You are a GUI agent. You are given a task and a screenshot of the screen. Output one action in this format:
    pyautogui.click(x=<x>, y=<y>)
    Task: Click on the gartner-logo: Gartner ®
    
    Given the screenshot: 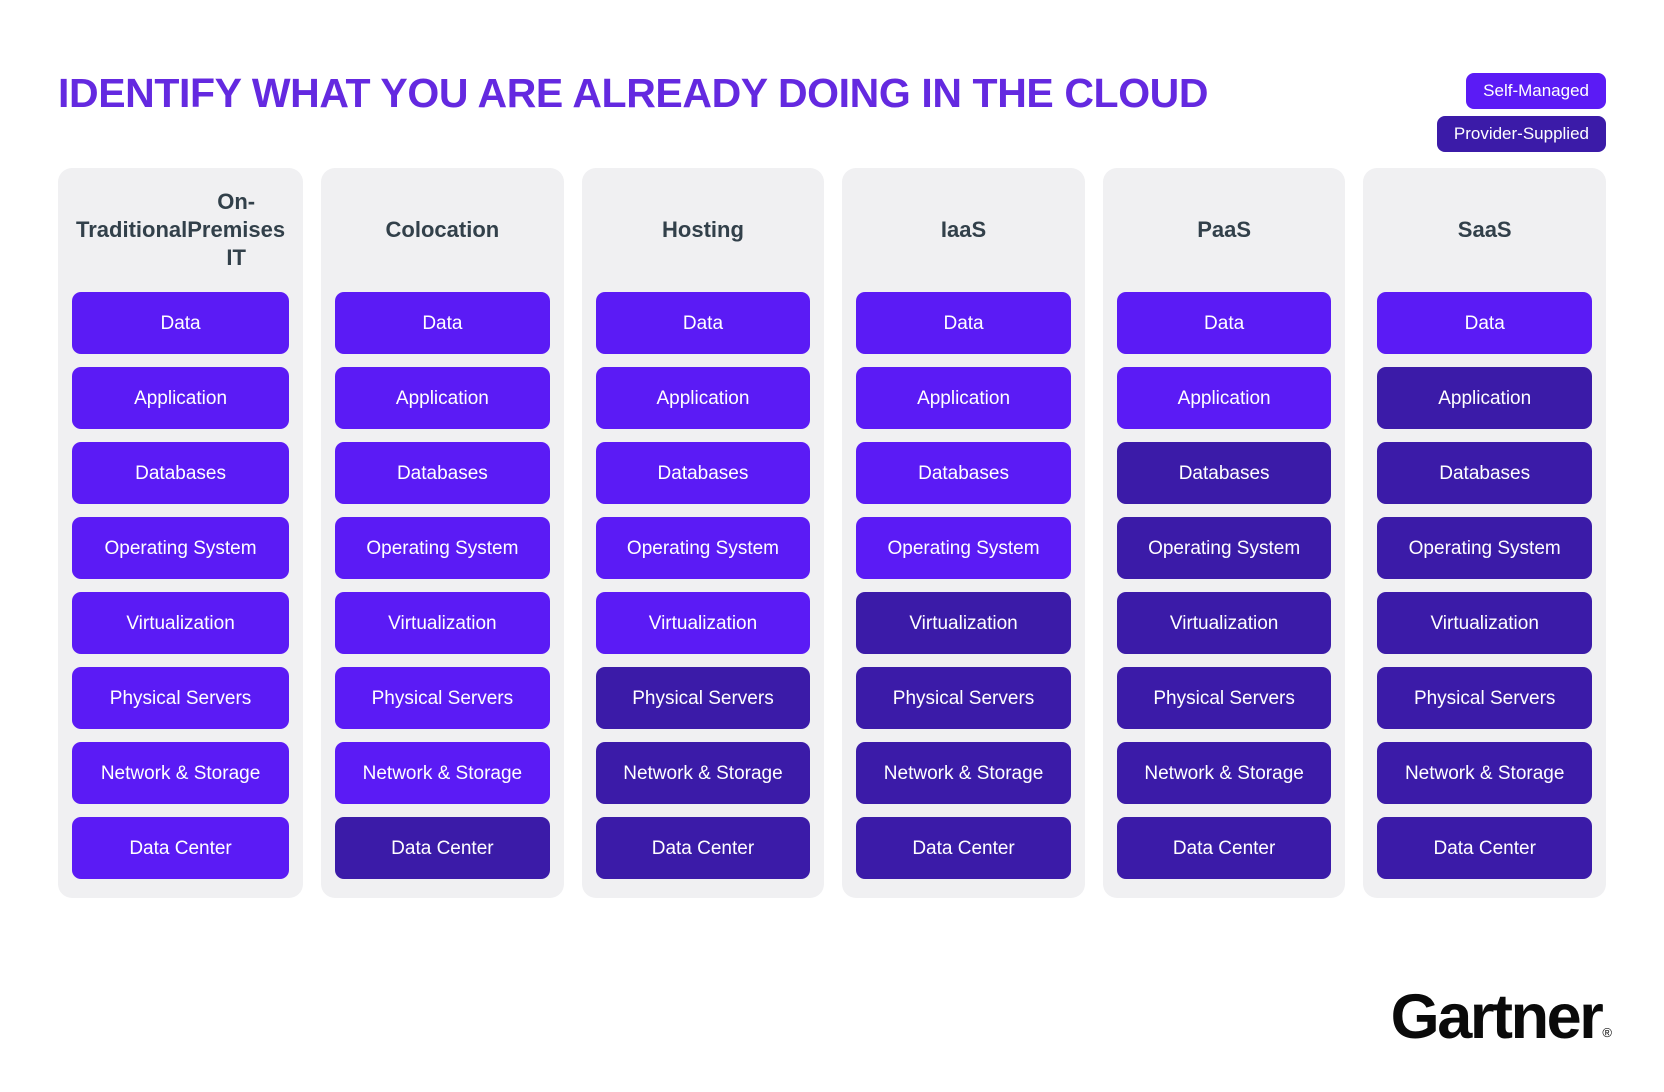 What is the action you would take?
    pyautogui.click(x=1501, y=1017)
    